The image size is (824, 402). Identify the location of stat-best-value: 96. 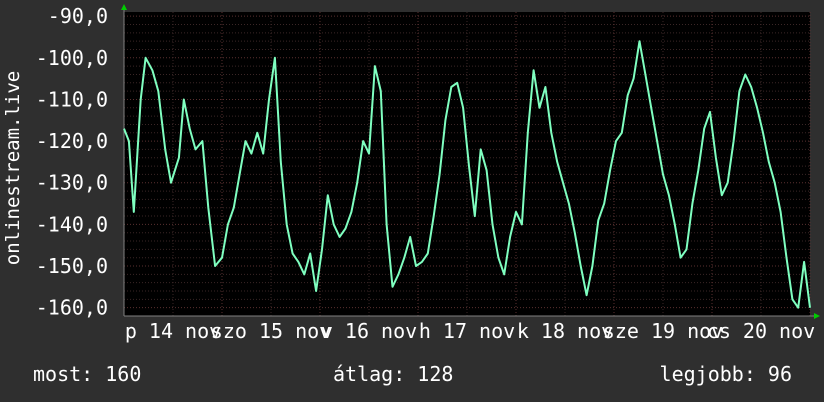
(779, 374).